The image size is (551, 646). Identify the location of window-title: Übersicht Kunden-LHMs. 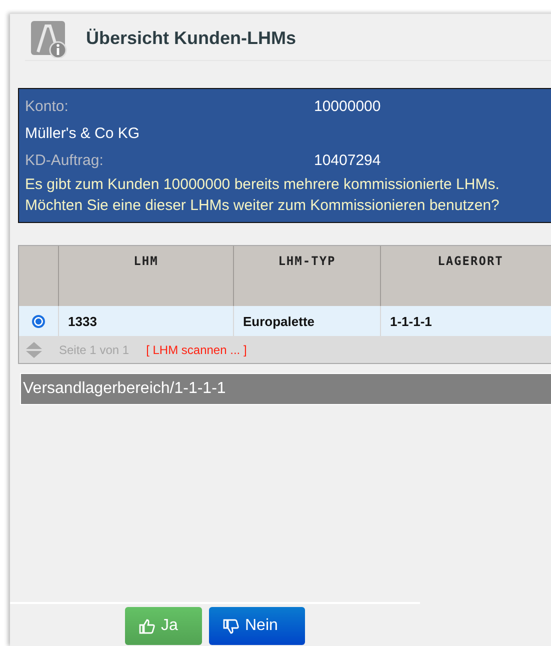
(191, 38).